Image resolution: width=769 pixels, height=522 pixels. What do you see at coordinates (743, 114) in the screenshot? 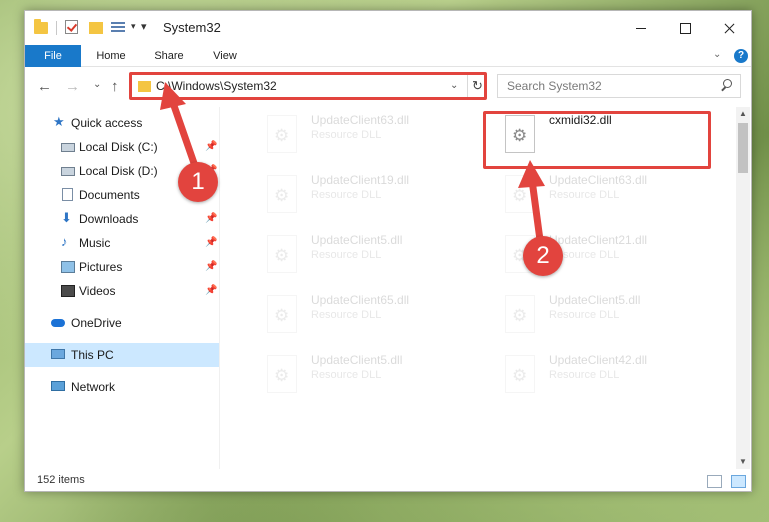
I see `scroll-up-arrow-icon: ▲` at bounding box center [743, 114].